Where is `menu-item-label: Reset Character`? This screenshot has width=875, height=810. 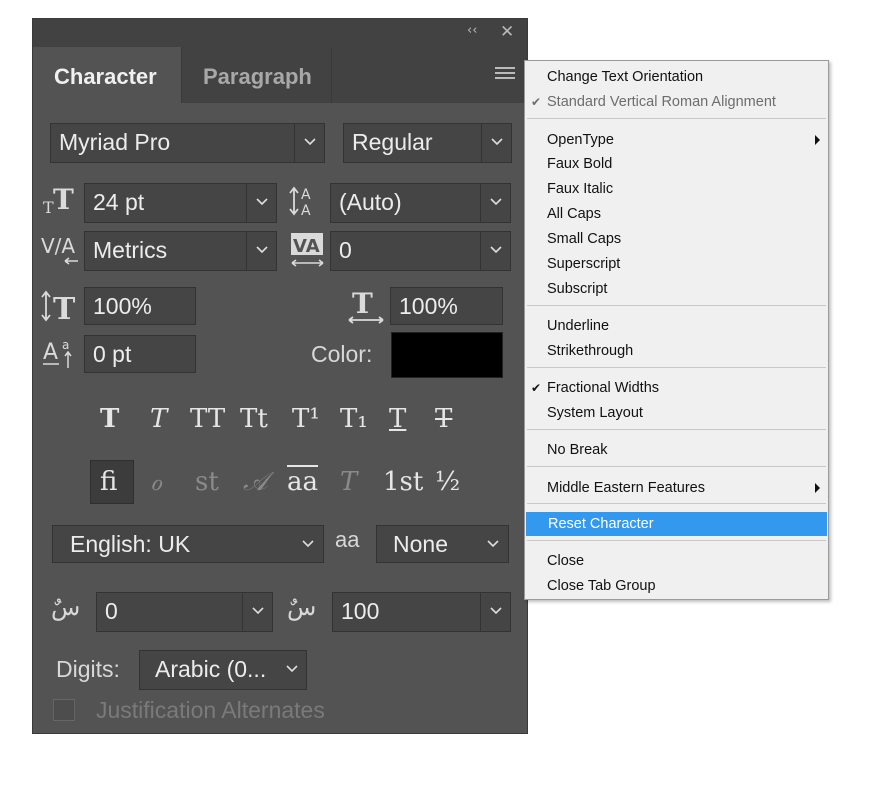
menu-item-label: Reset Character is located at coordinates (601, 524).